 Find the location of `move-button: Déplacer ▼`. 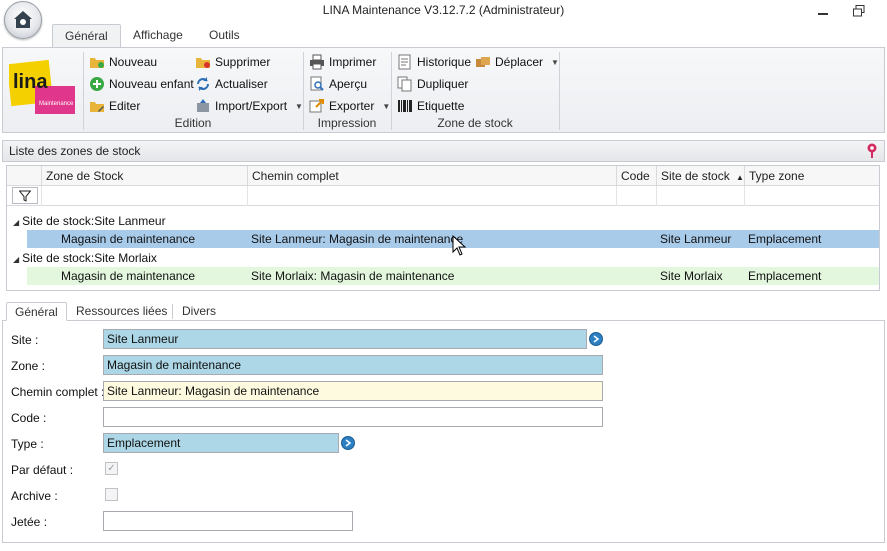

move-button: Déplacer ▼ is located at coordinates (517, 62).